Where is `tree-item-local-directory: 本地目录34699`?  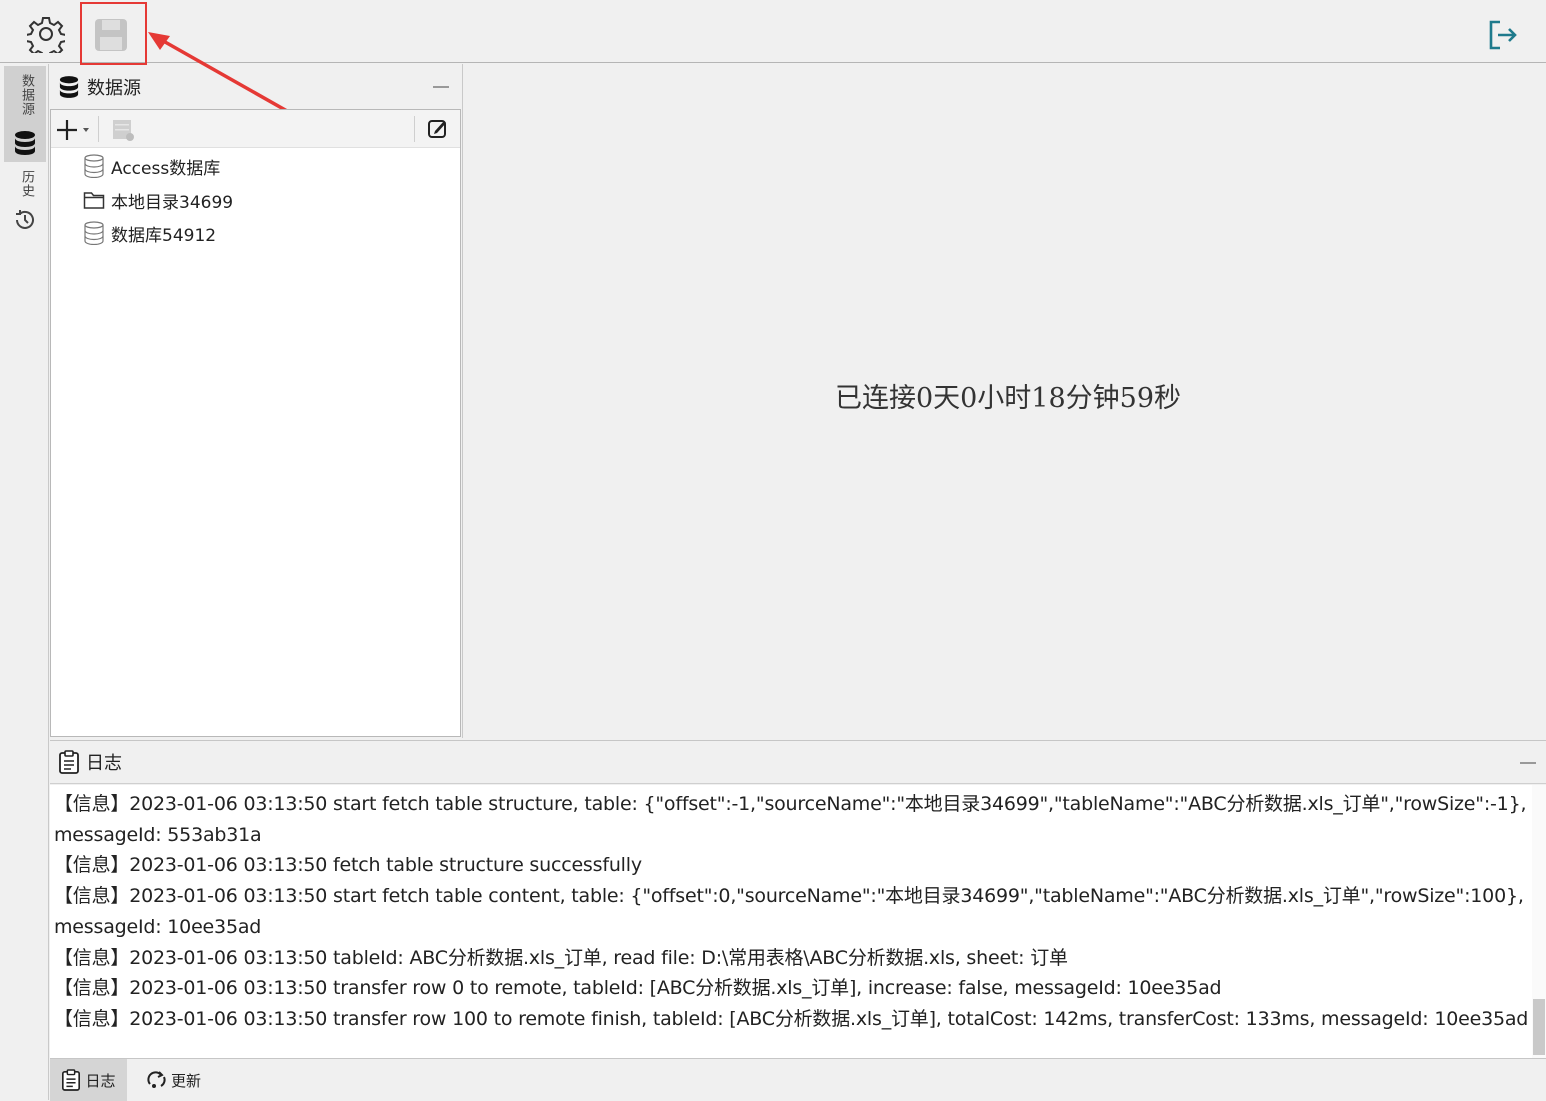 tree-item-local-directory: 本地目录34699 is located at coordinates (158, 200).